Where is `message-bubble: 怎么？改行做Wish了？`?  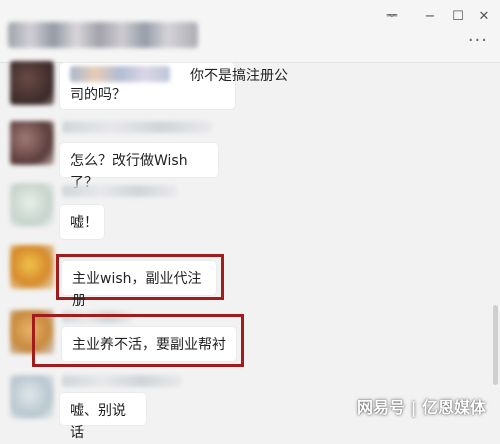
message-bubble: 怎么？改行做Wish了？ is located at coordinates (139, 167).